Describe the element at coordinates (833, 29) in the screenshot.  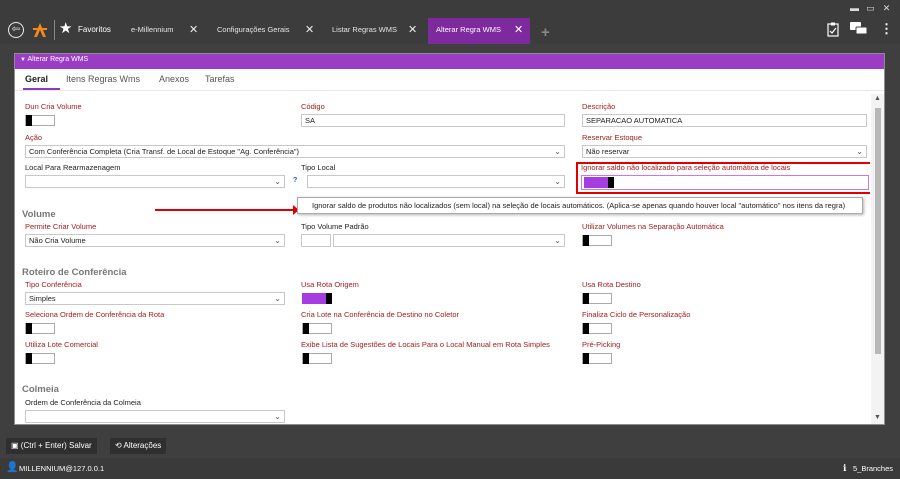
I see `clipboard-icon` at that location.